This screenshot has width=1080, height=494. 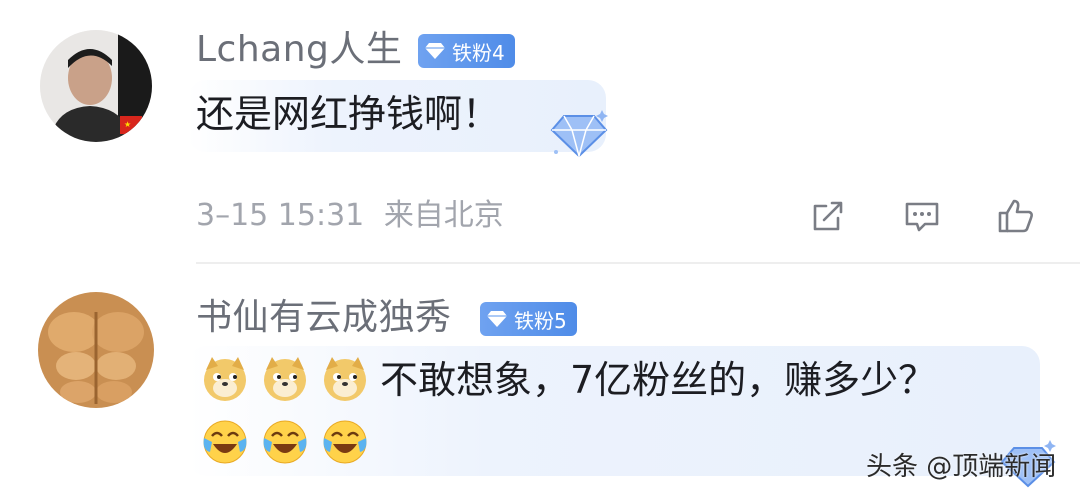 I want to click on badge-label: 铁粉5, so click(x=540, y=320).